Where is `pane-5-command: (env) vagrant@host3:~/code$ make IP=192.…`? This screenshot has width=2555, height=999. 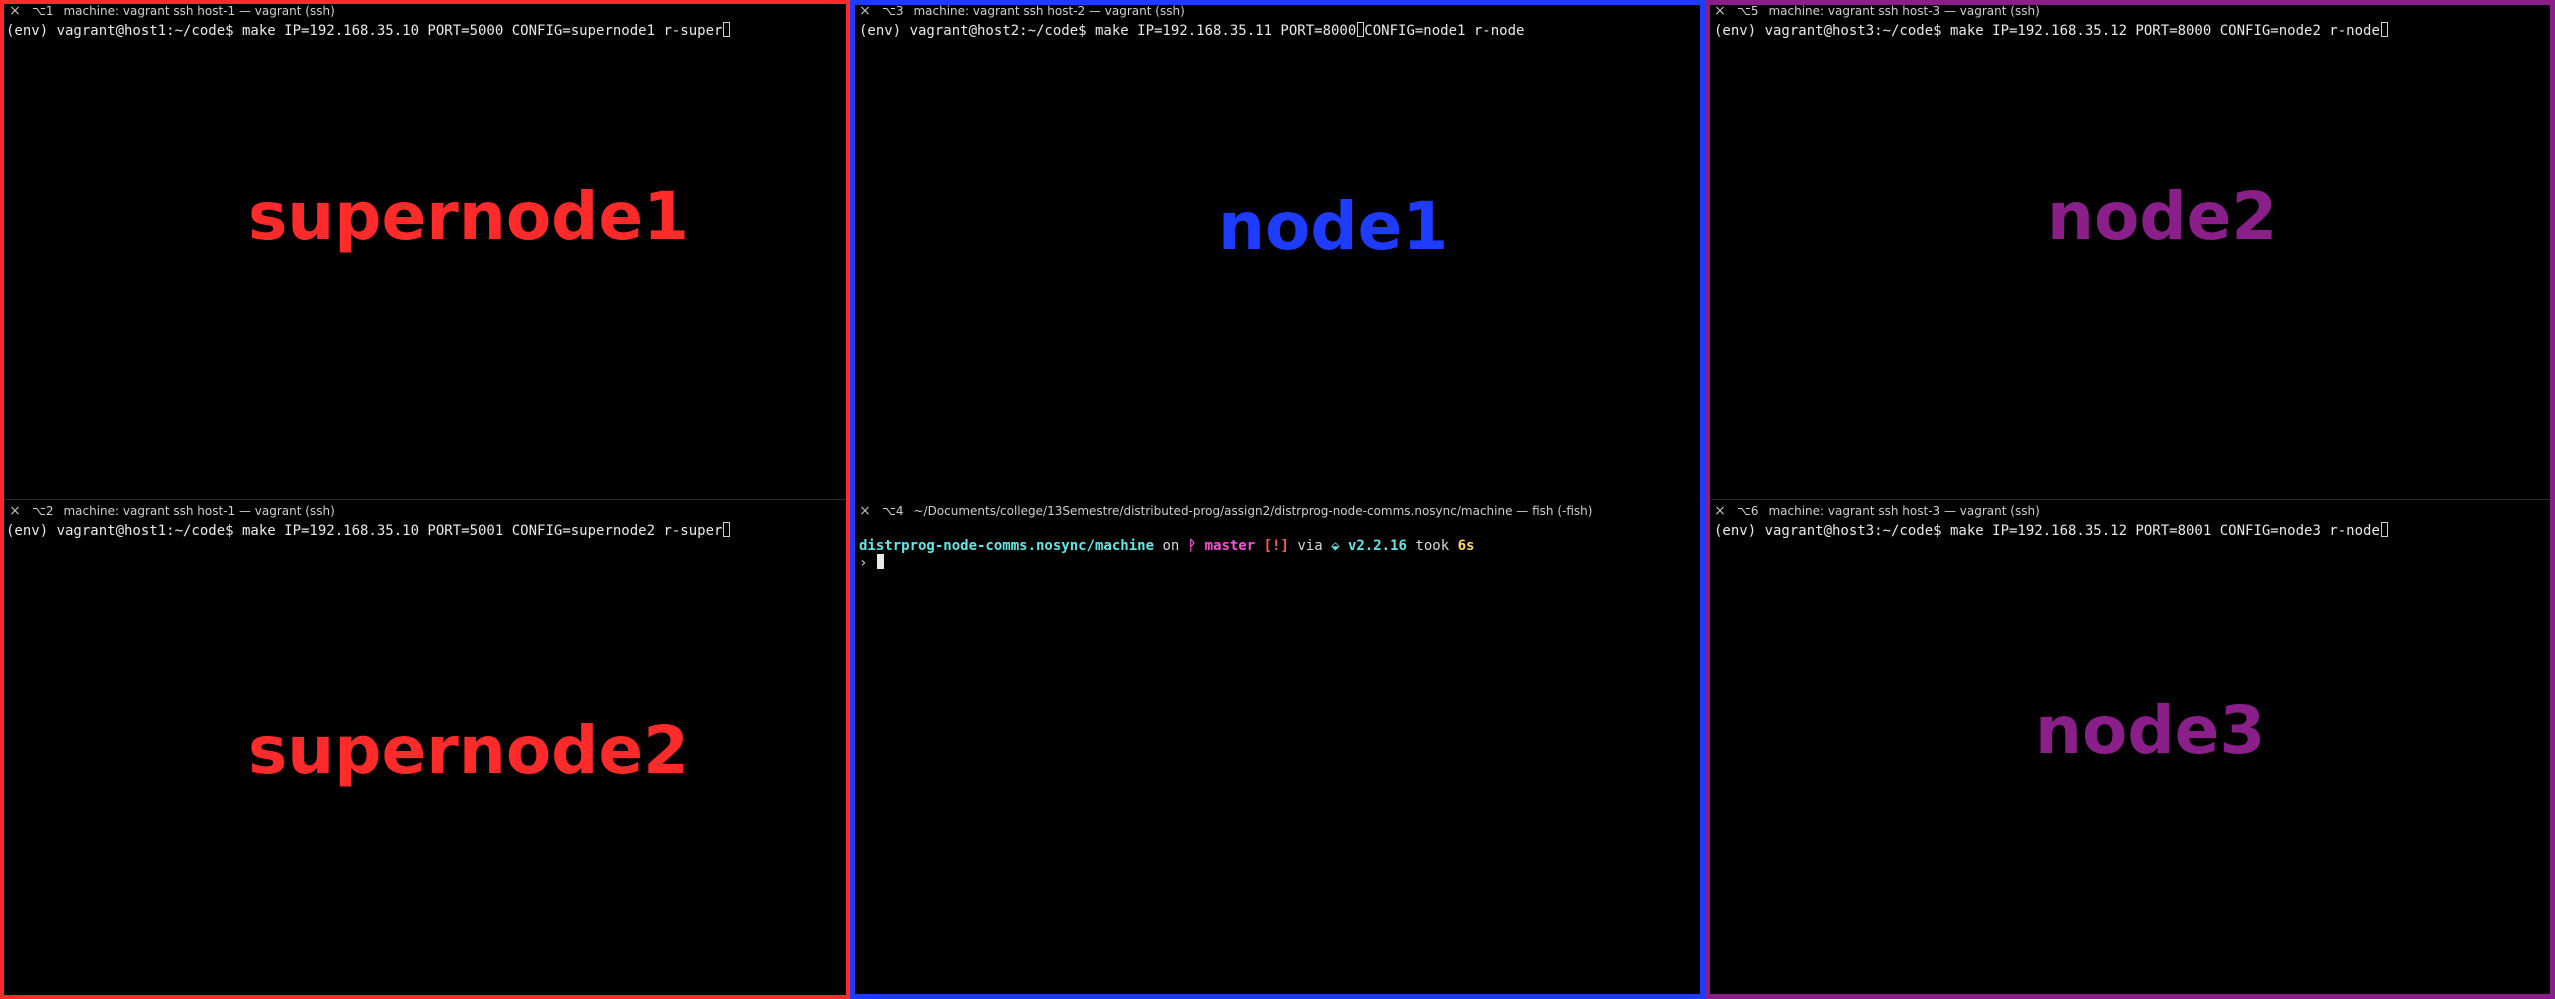
pane-5-command: (env) vagrant@host3:~/code$ make IP=192.… is located at coordinates (2047, 31).